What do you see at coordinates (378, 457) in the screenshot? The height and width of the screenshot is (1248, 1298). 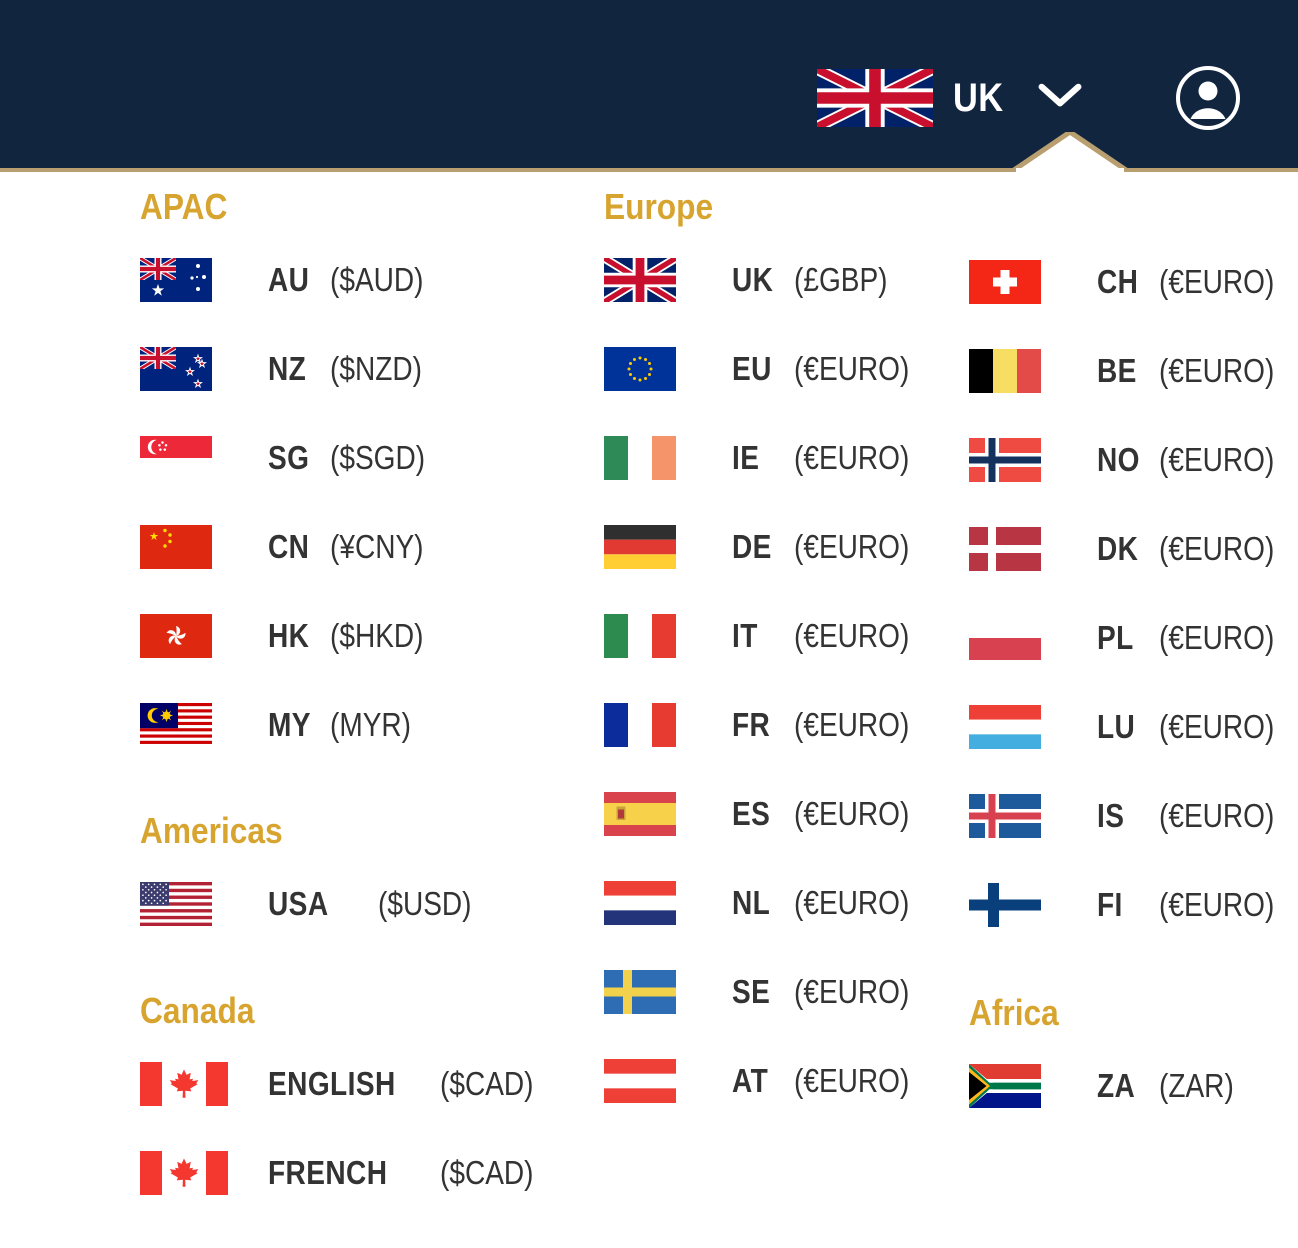 I see `locale-currency: ($SGD)` at bounding box center [378, 457].